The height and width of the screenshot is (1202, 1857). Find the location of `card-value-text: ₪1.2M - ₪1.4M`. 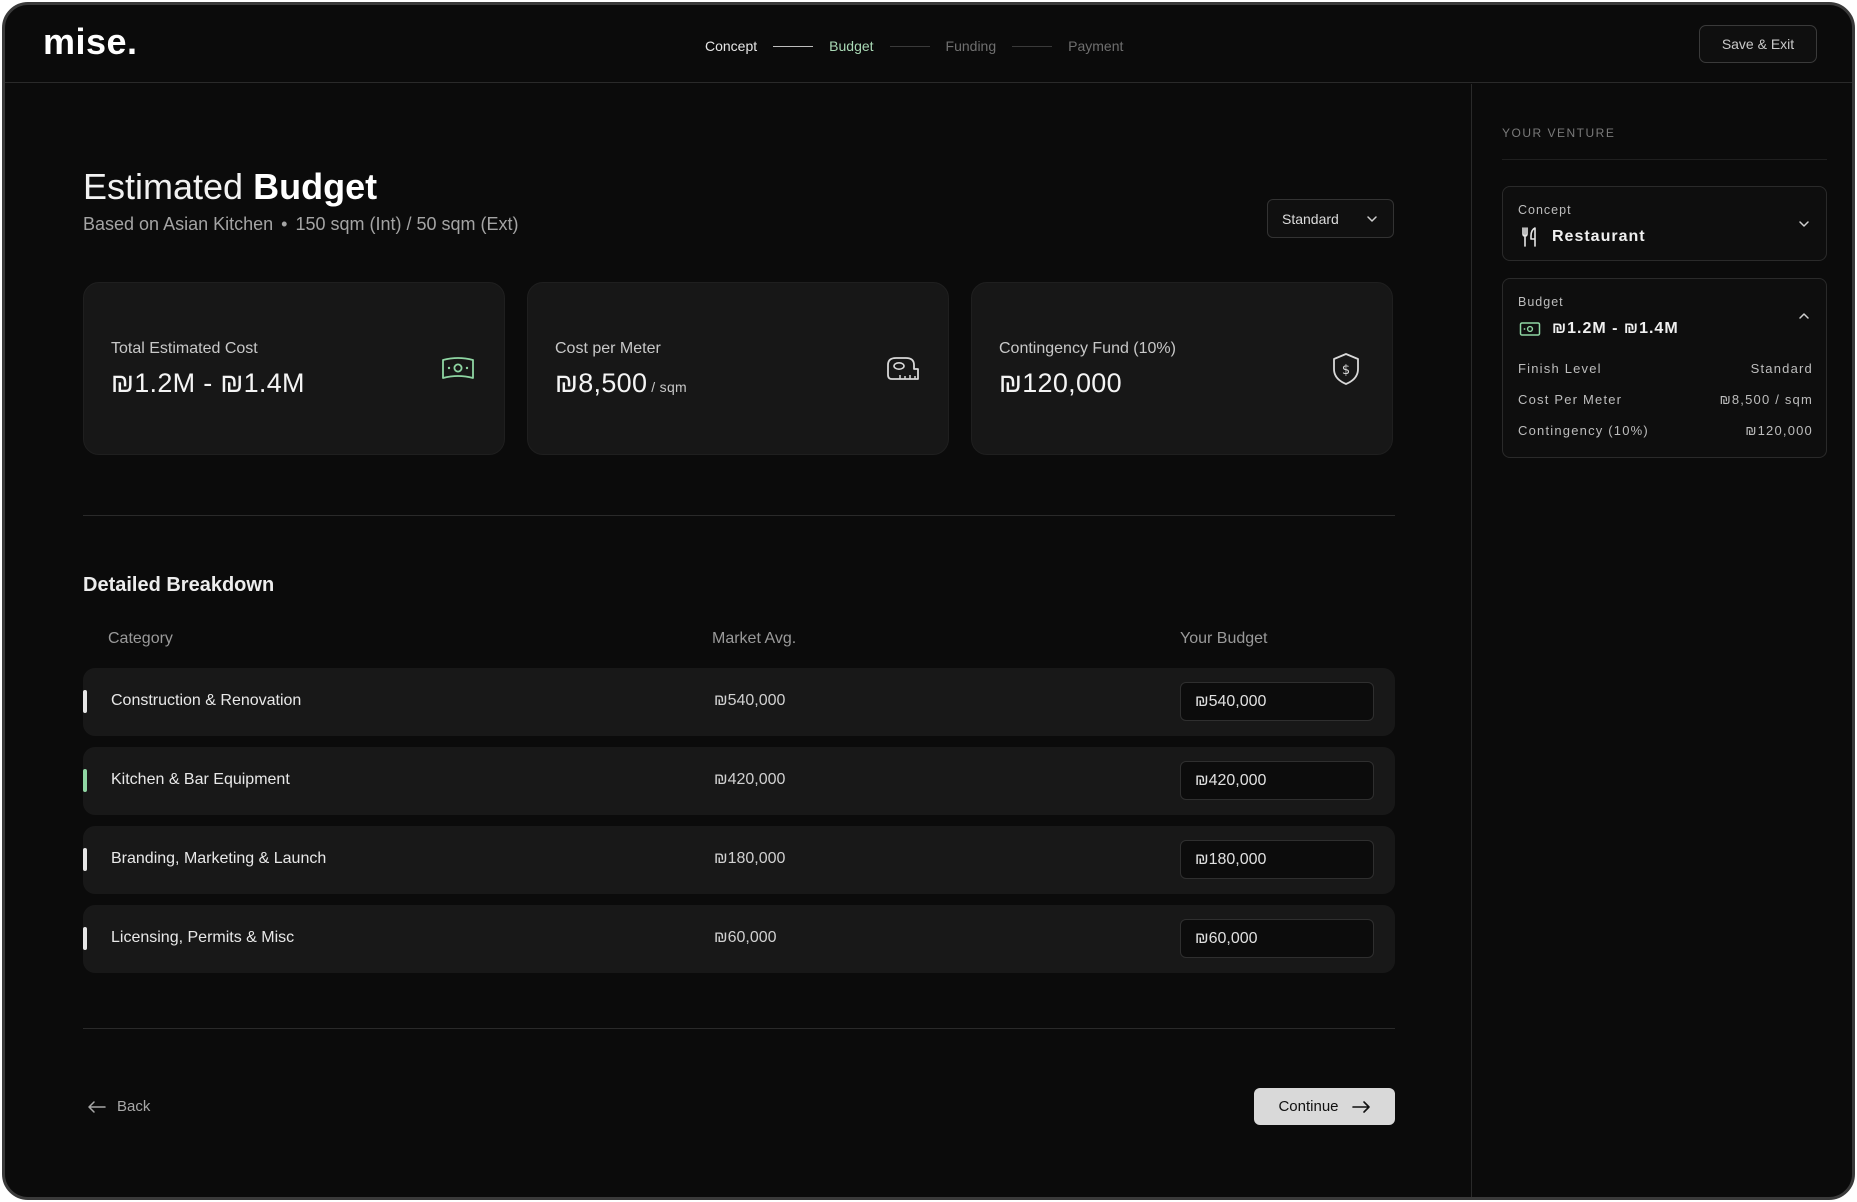

card-value-text: ₪1.2M - ₪1.4M is located at coordinates (208, 383).